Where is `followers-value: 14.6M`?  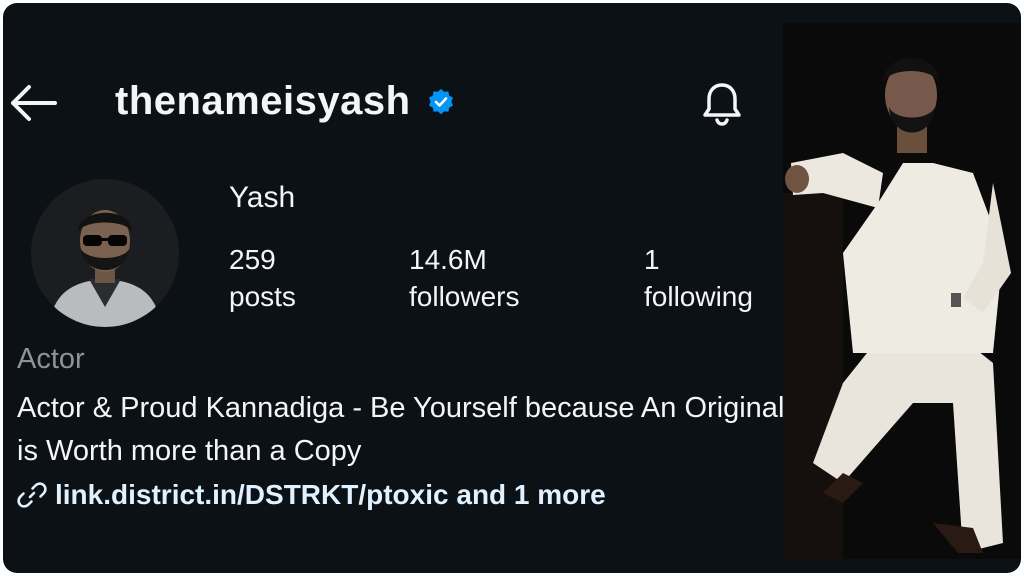 followers-value: 14.6M is located at coordinates (448, 259).